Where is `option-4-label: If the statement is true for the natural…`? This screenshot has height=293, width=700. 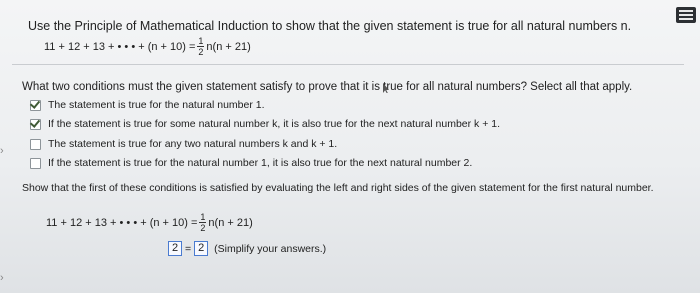 option-4-label: If the statement is true for the natural… is located at coordinates (260, 163).